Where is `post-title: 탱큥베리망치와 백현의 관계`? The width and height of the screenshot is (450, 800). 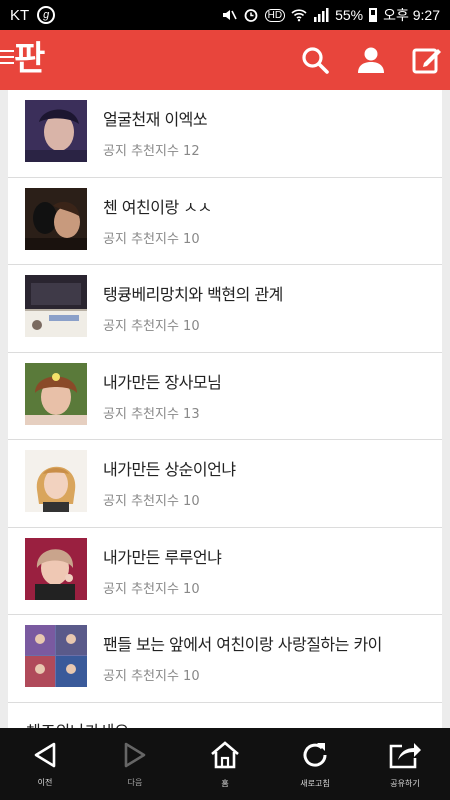 post-title: 탱큥베리망치와 백현의 관계 is located at coordinates (193, 294).